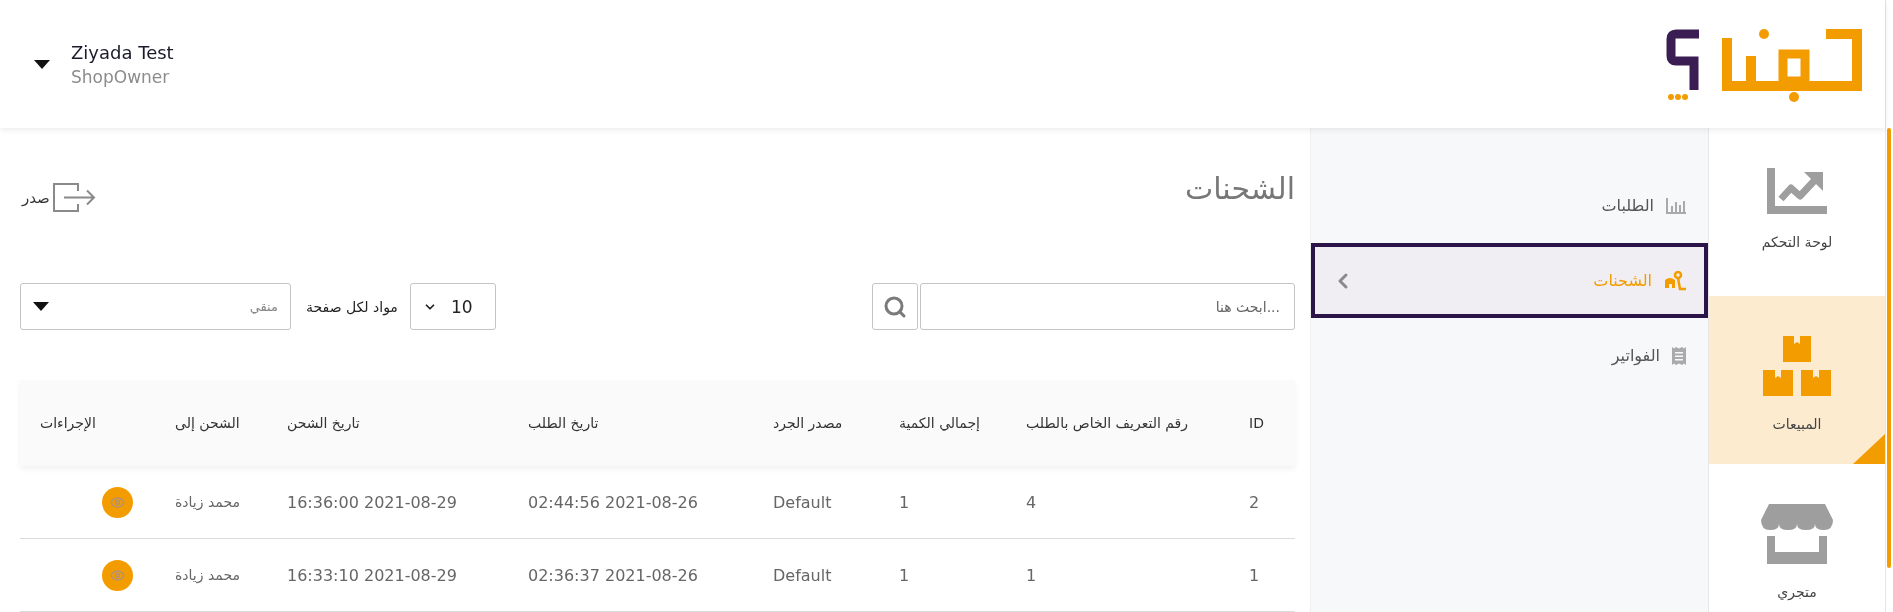 The width and height of the screenshot is (1893, 612). What do you see at coordinates (452, 306) in the screenshot?
I see `per-page-select: 10` at bounding box center [452, 306].